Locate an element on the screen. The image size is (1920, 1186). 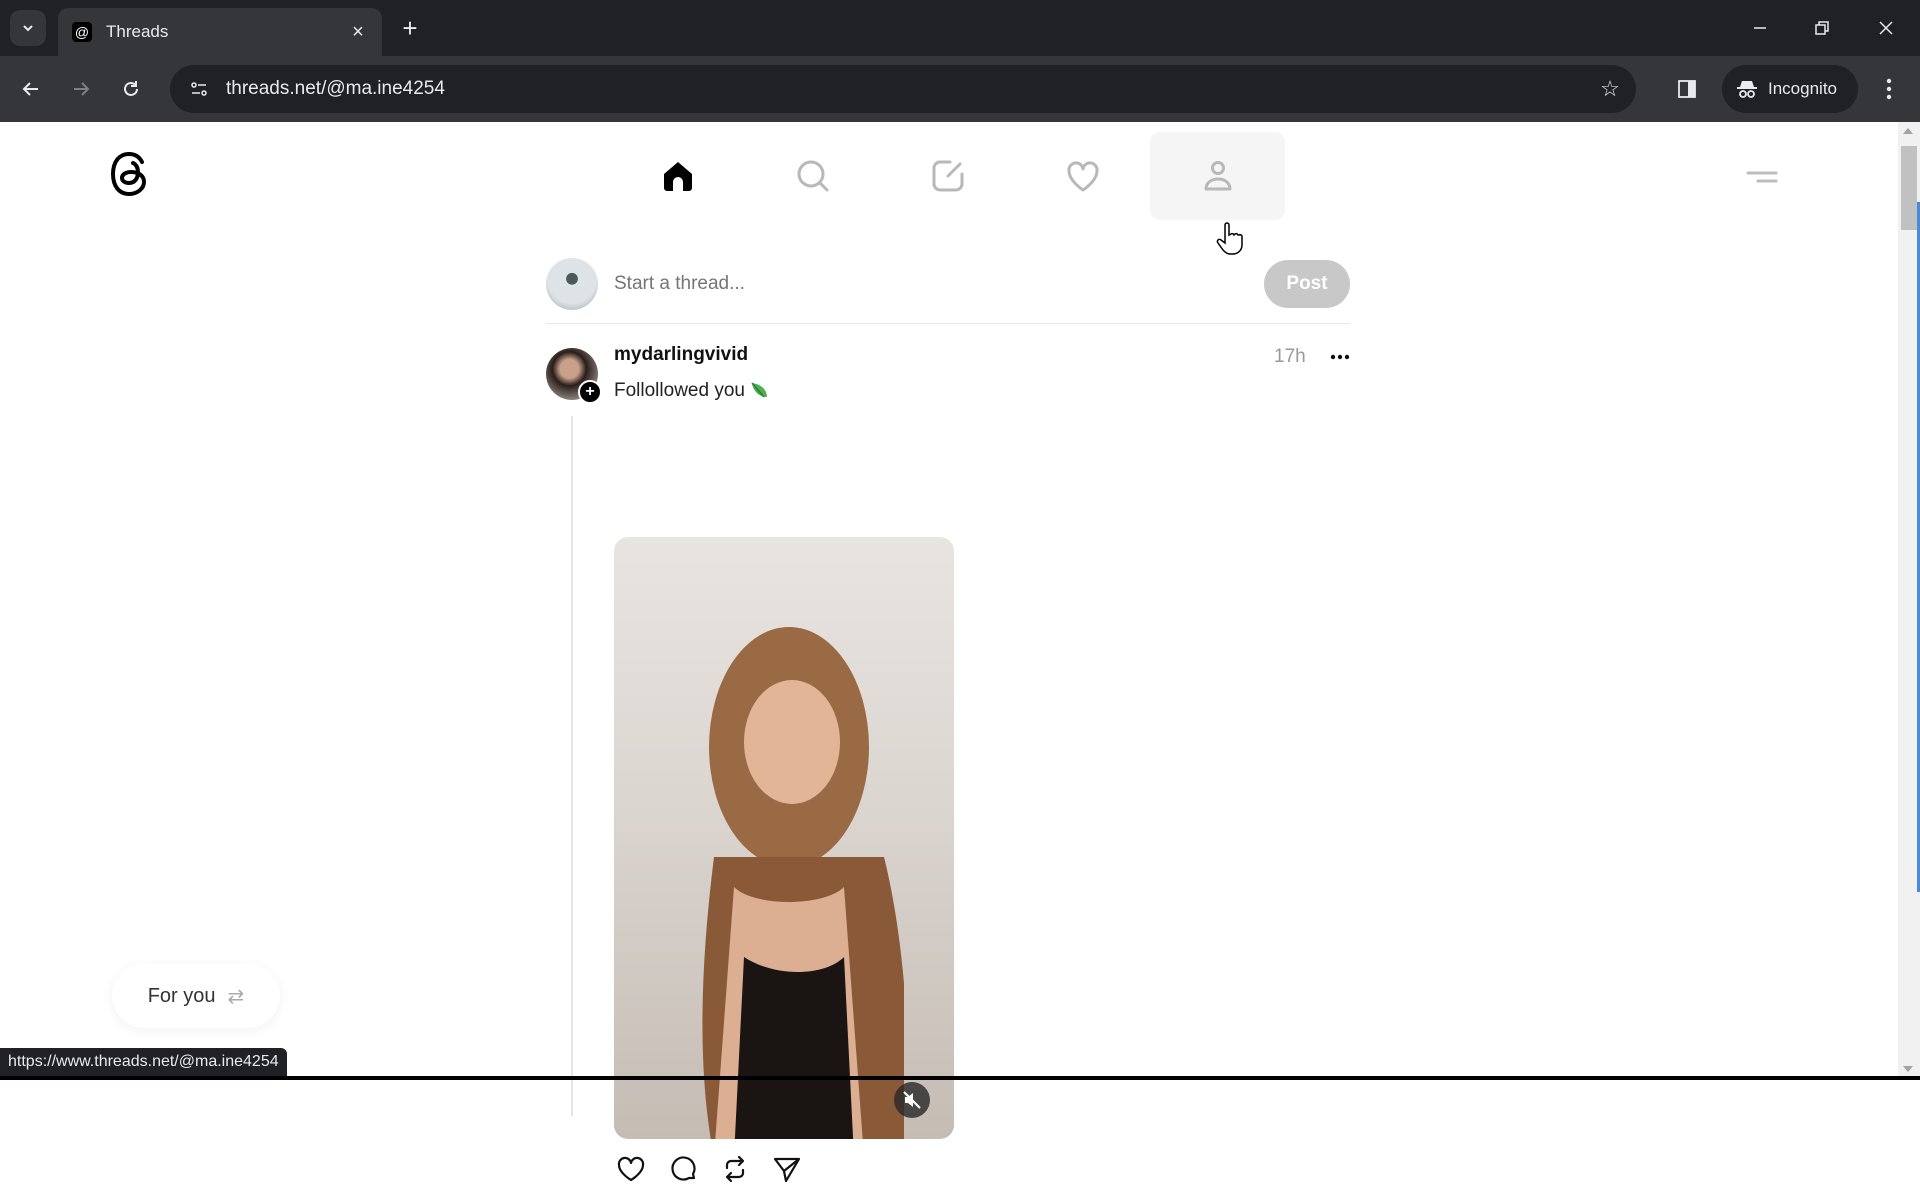
post-timestamp: 17h is located at coordinates (1290, 357).